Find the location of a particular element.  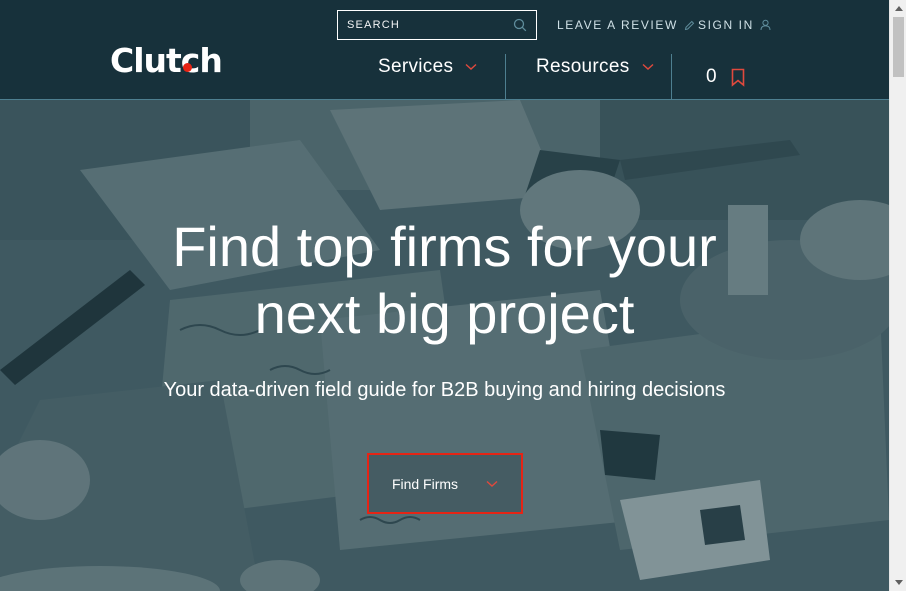

saved-count: 0 is located at coordinates (711, 76).